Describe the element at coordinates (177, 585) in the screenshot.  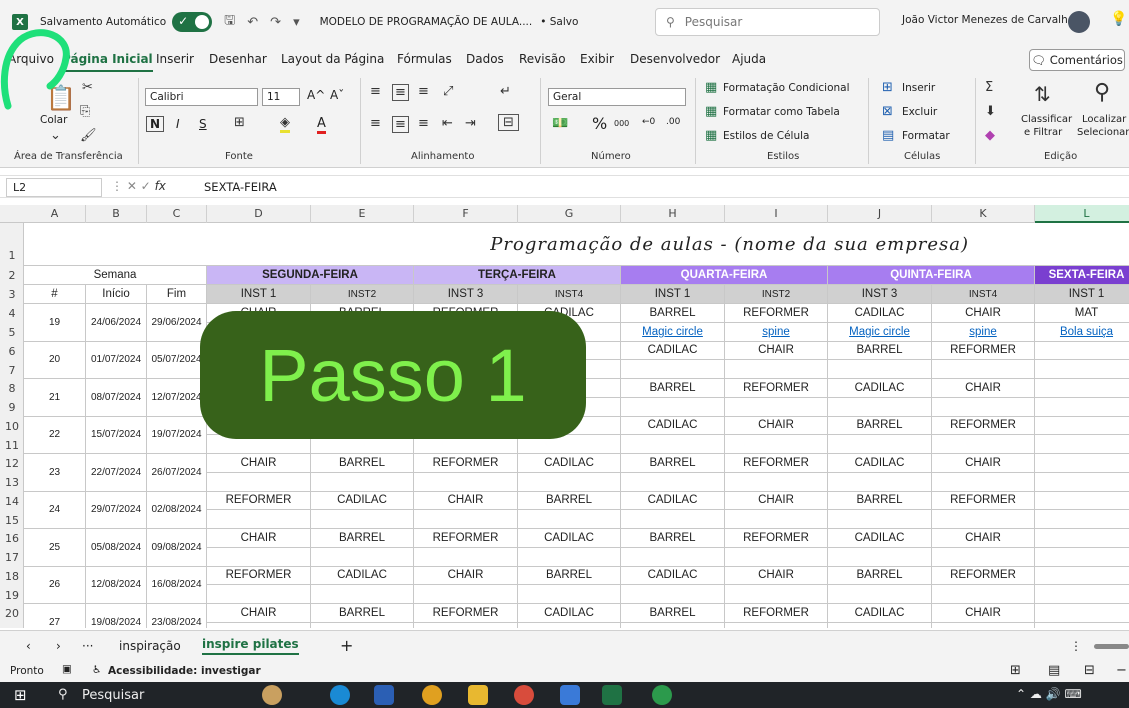
I see `week-end: 16/08/2024` at that location.